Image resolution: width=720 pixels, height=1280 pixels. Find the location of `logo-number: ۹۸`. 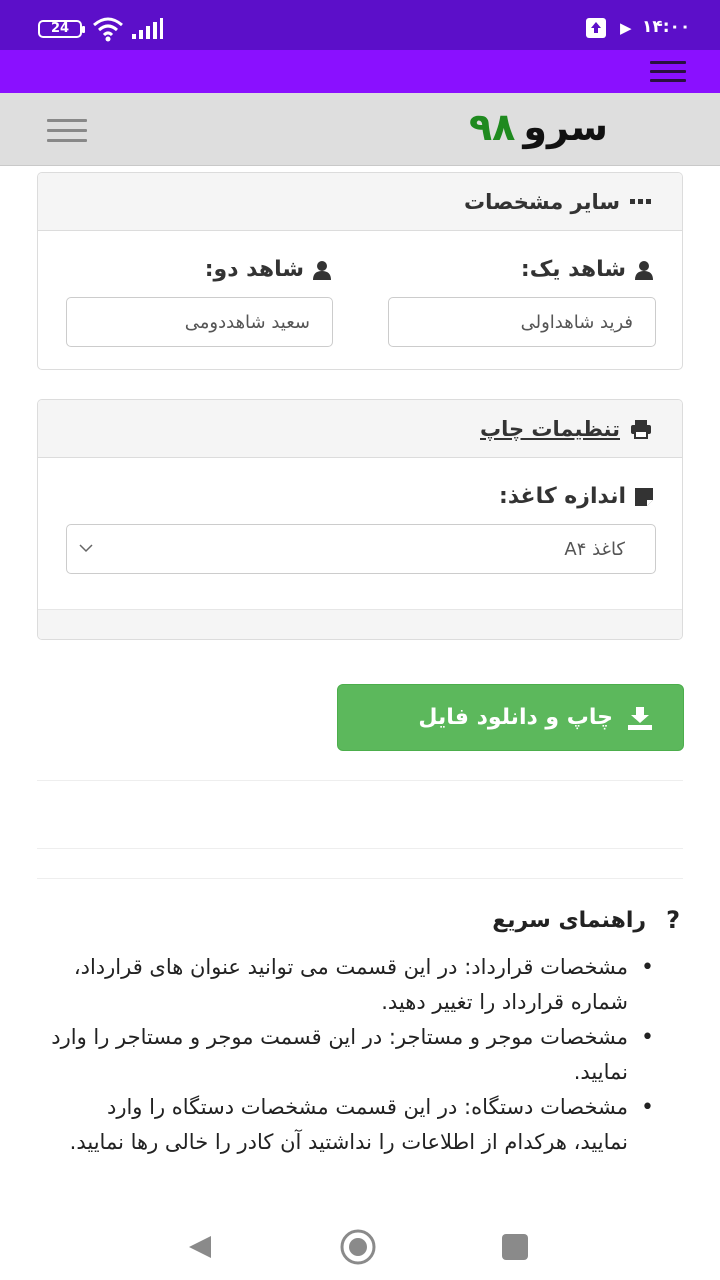

logo-number: ۹۸ is located at coordinates (492, 127).